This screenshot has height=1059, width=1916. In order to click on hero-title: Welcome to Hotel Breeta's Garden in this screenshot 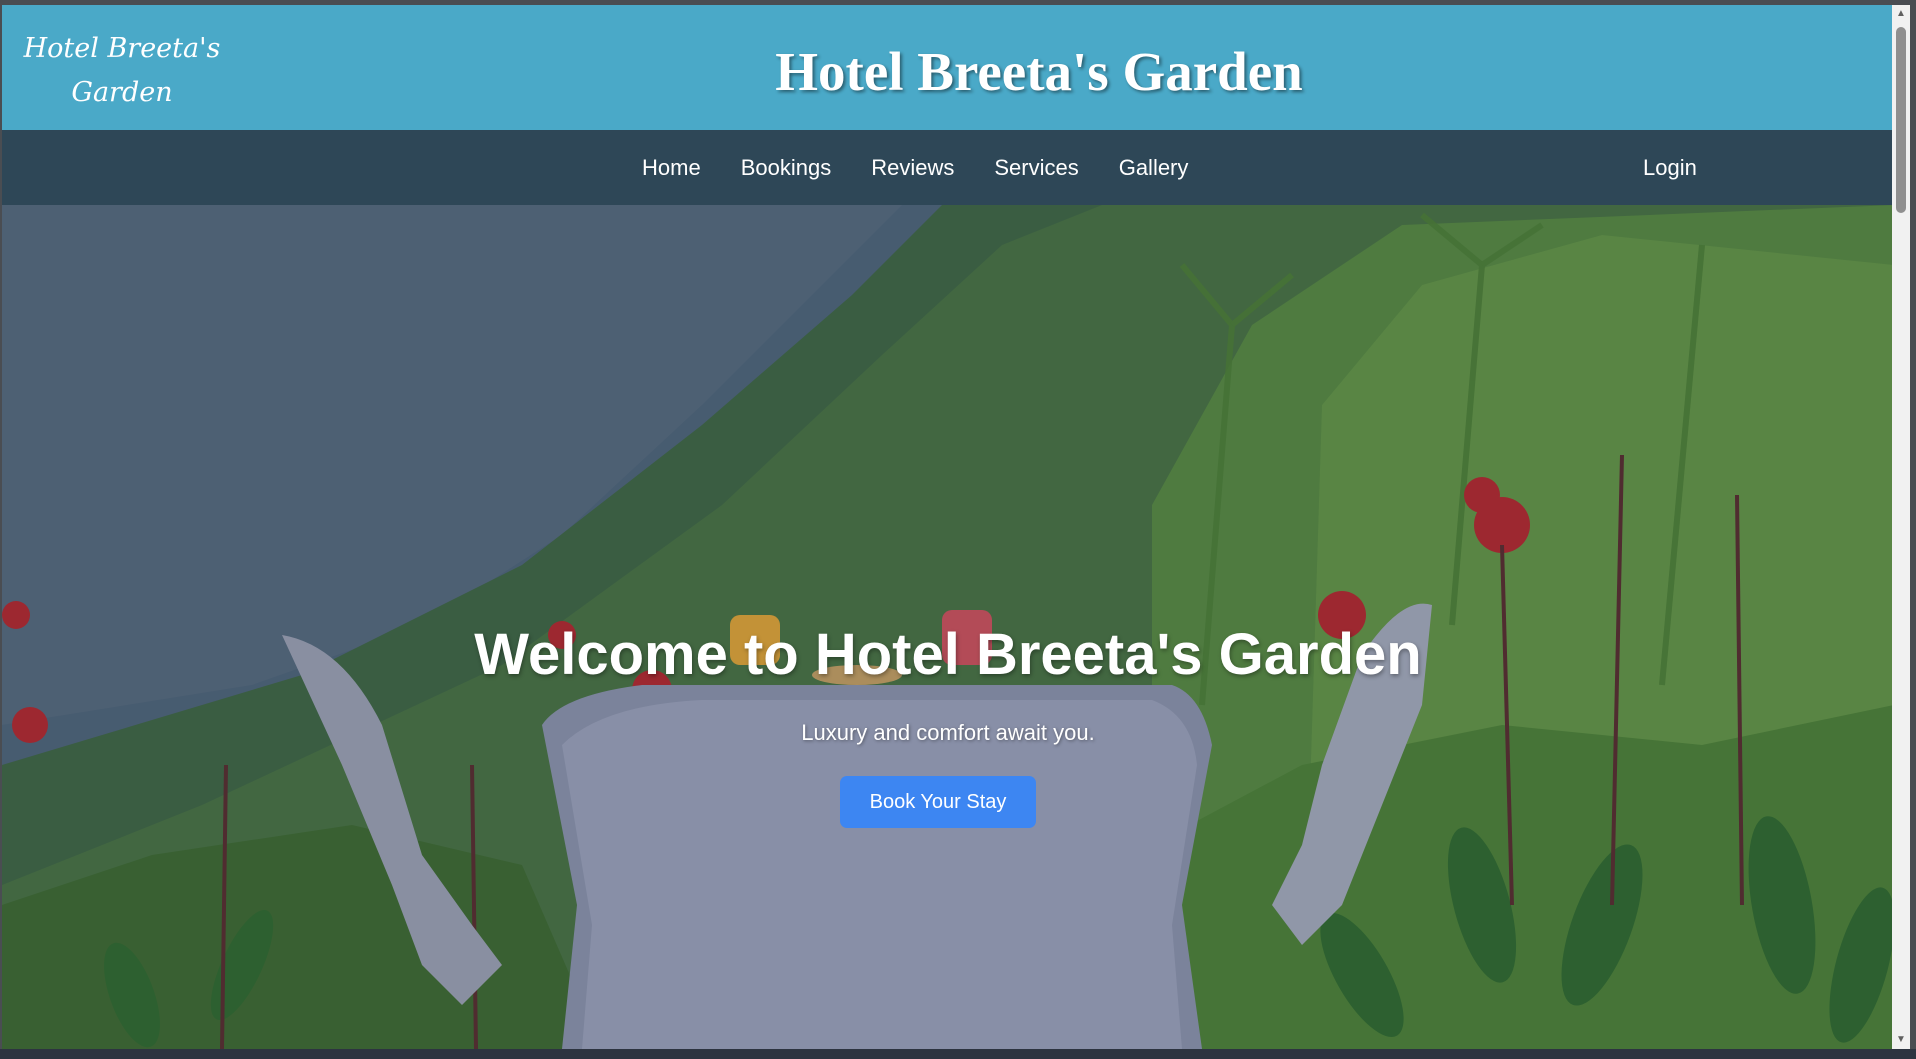, I will do `click(948, 654)`.